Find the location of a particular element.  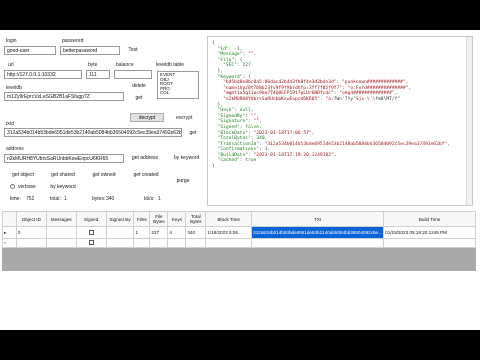

column-header: Signed By is located at coordinates (120, 219).